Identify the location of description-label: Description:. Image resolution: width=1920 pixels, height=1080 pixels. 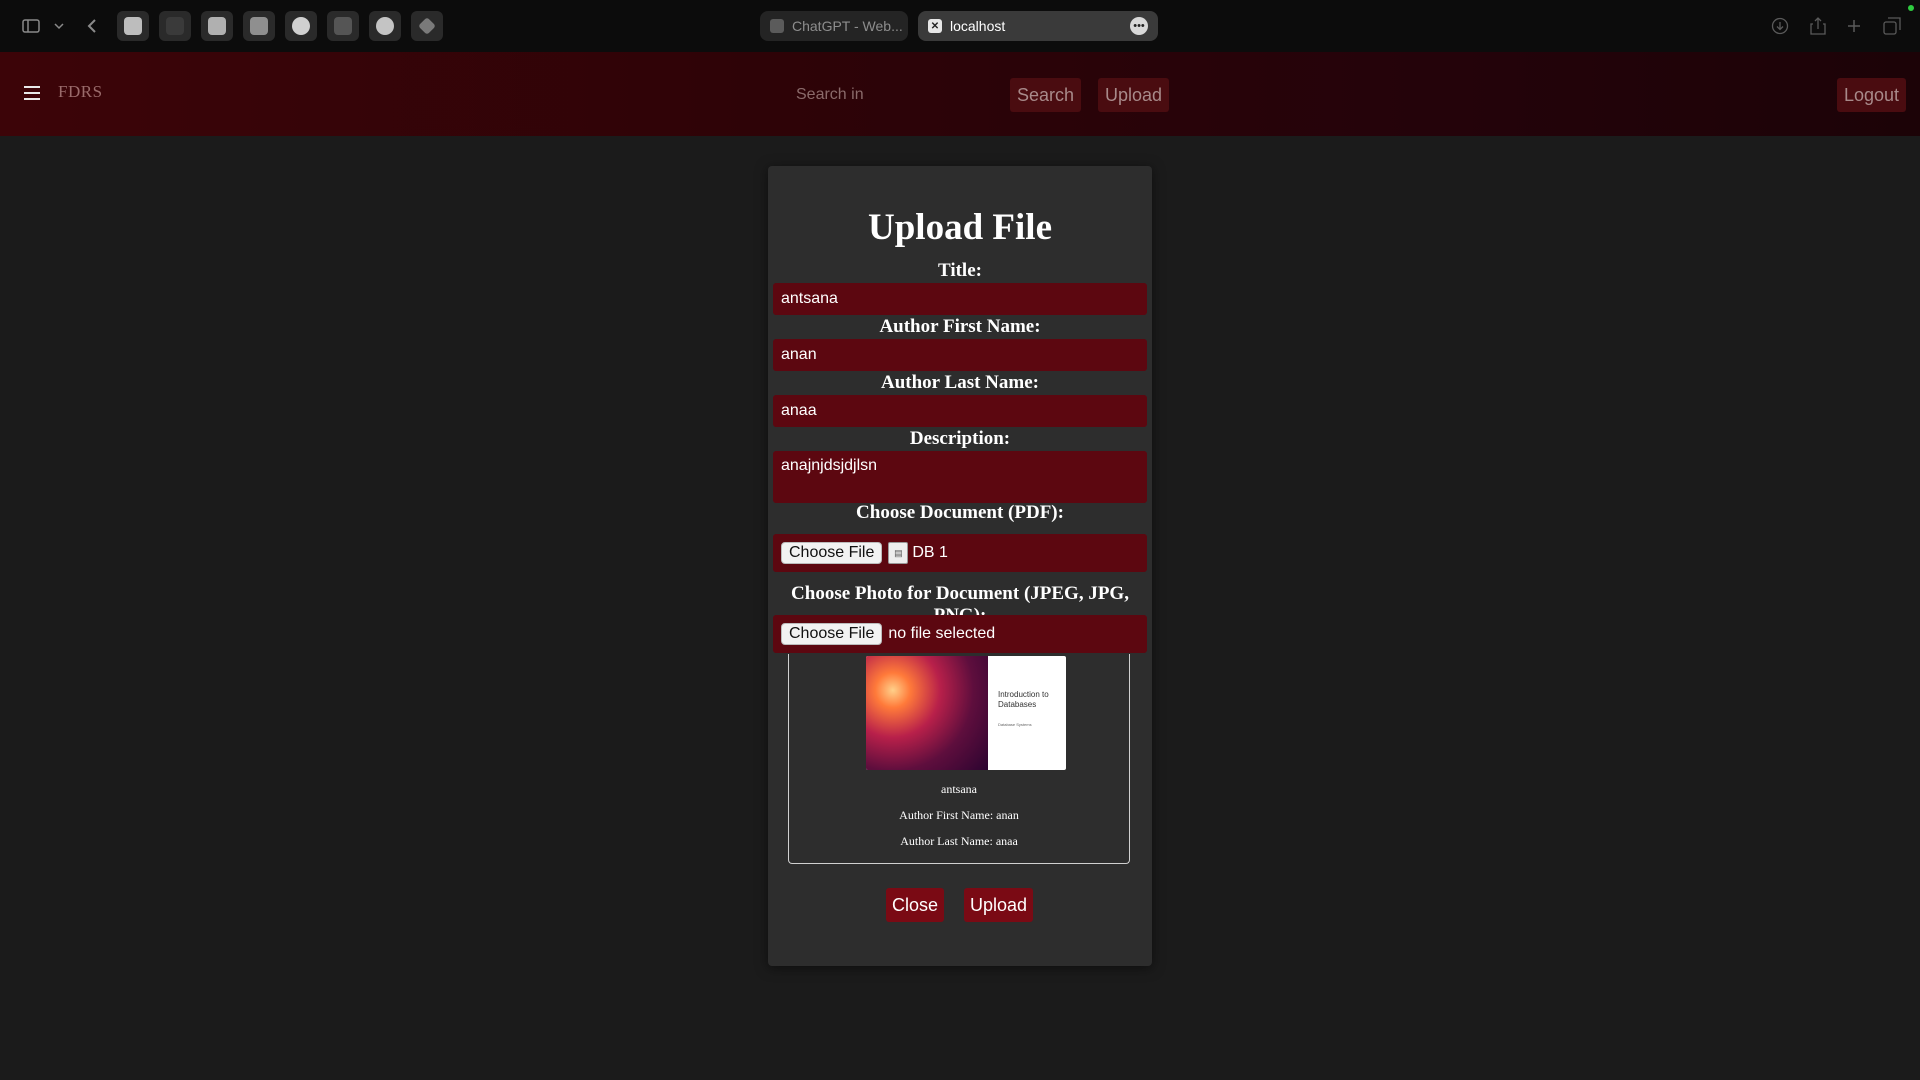
(960, 438).